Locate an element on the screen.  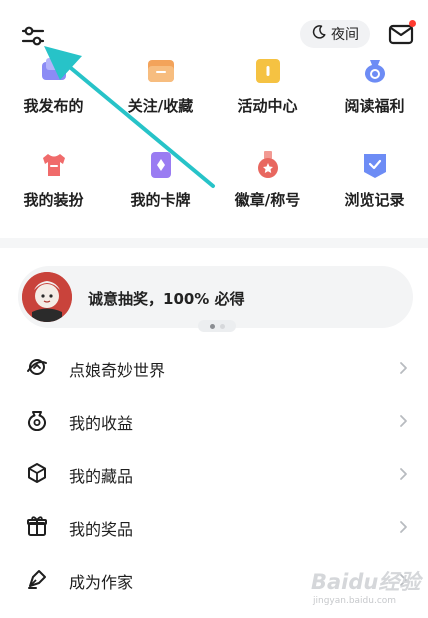
grid-item-label: 阅读福利 is located at coordinates (374, 106).